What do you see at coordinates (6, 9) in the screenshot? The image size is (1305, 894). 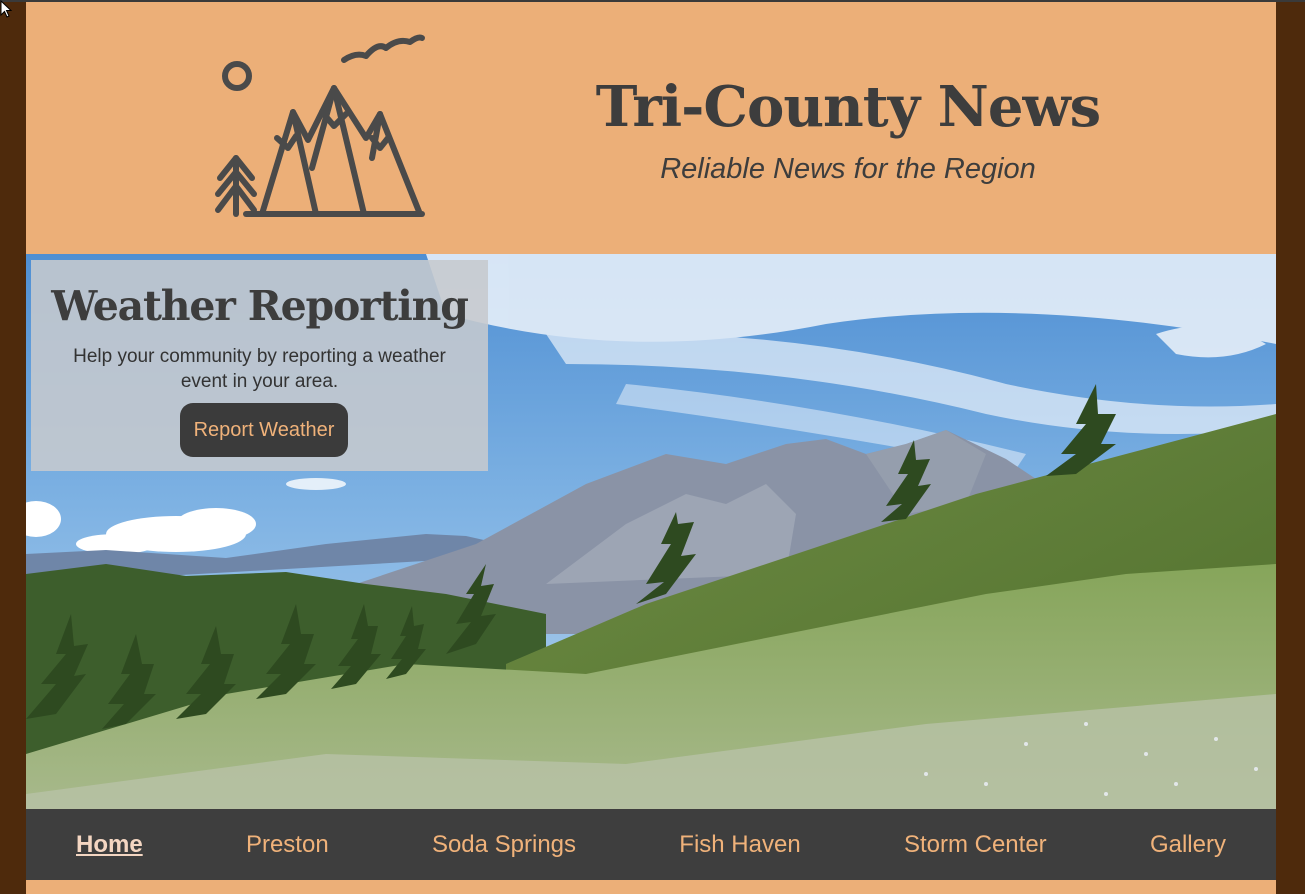 I see `mouse-cursor-icon` at bounding box center [6, 9].